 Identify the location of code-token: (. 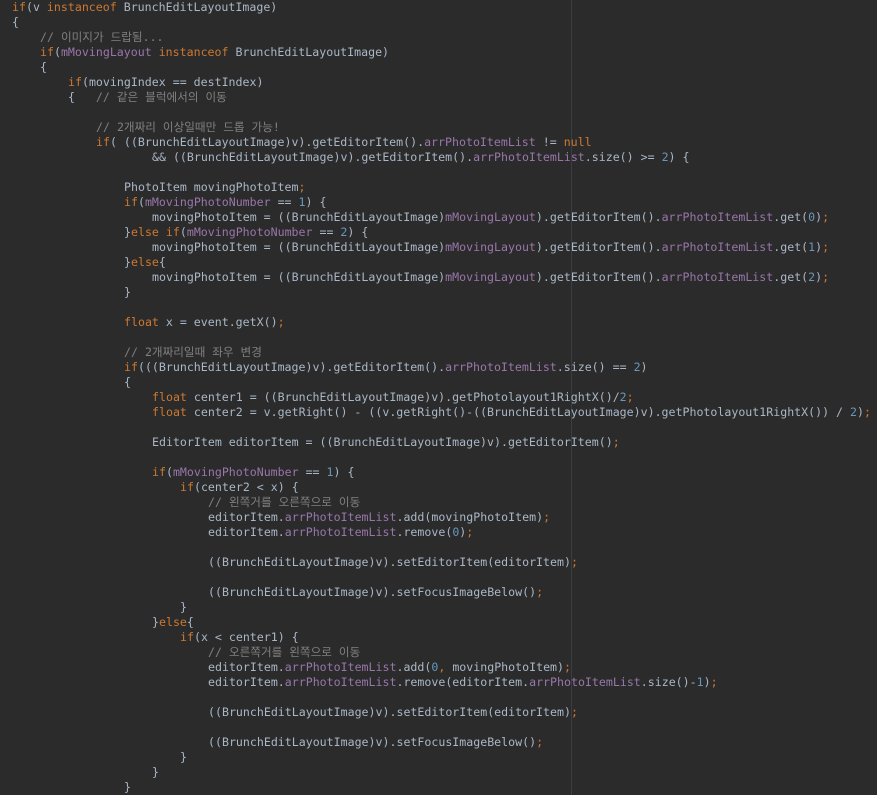
(57, 52).